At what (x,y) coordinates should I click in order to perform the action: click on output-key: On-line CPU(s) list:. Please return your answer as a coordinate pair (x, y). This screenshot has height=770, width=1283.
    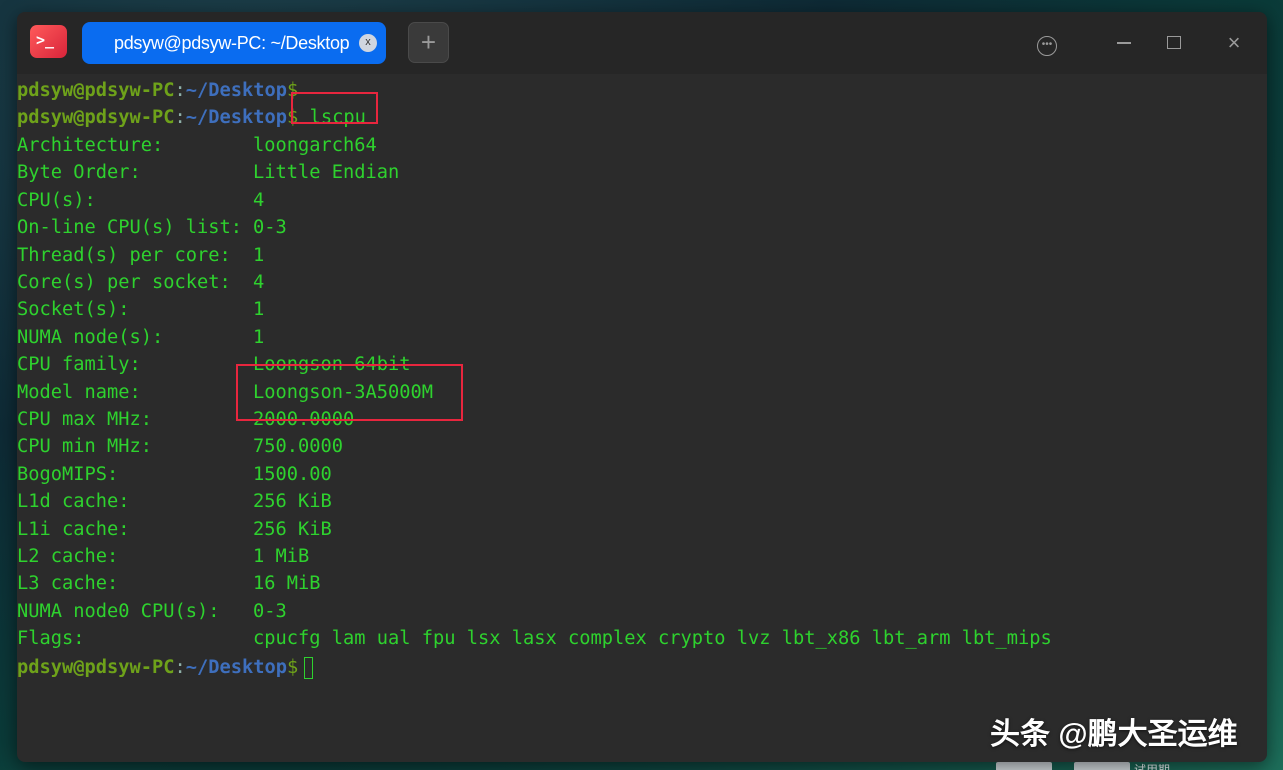
    Looking at the image, I should click on (130, 228).